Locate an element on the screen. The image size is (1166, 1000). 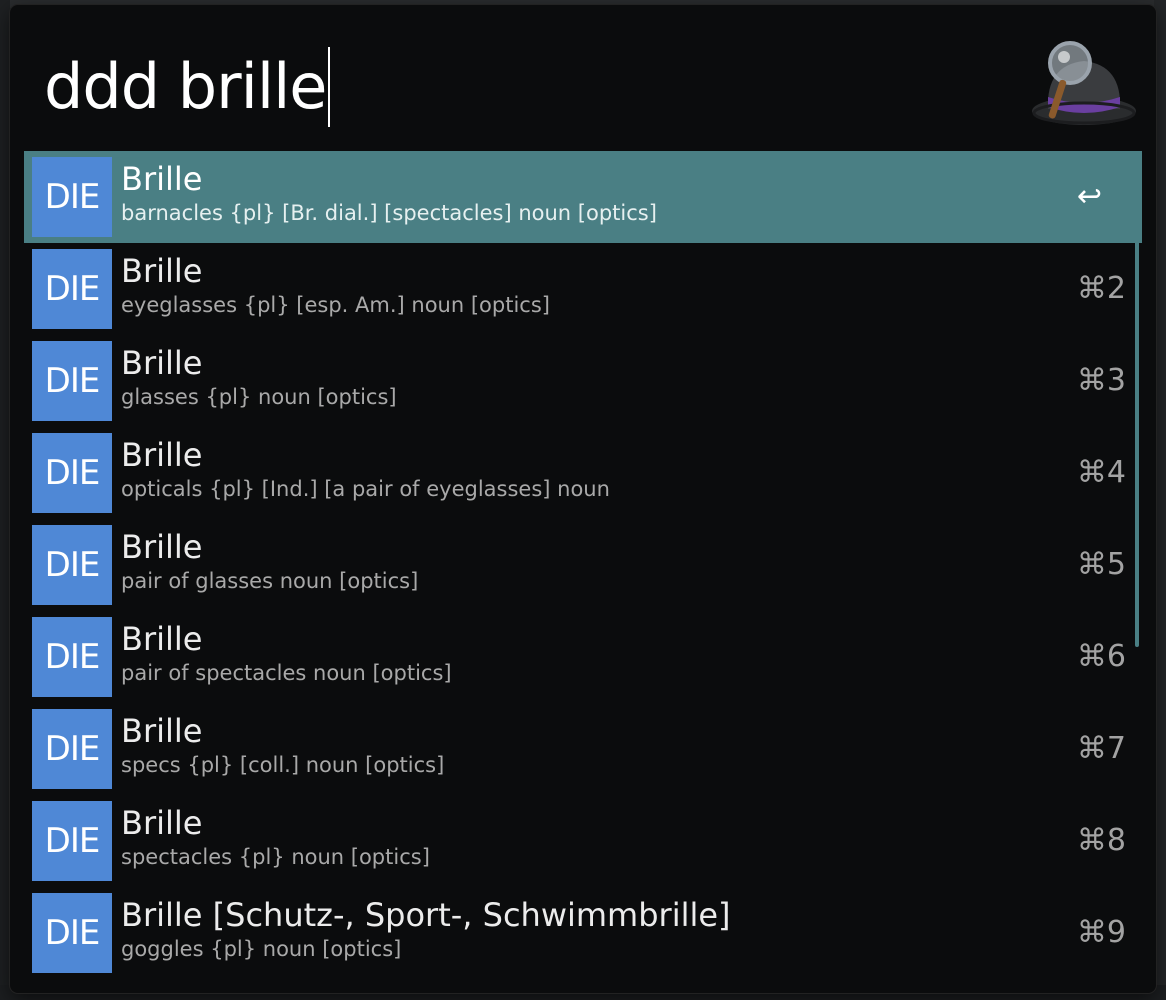
background-window-left is located at coordinates (5, 500).